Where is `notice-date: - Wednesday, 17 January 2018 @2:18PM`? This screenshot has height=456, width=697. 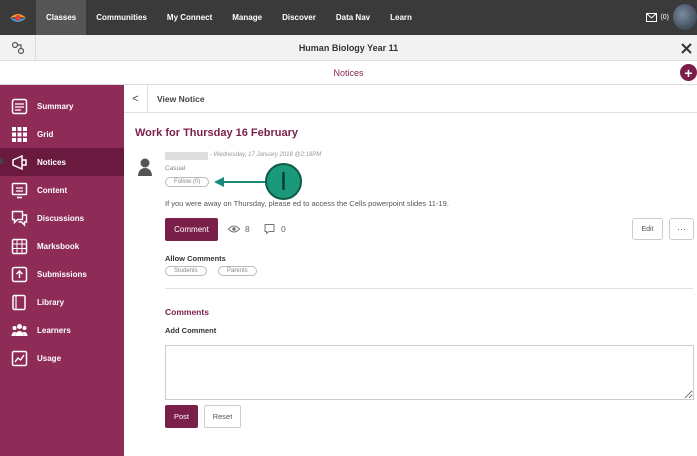 notice-date: - Wednesday, 17 January 2018 @2:18PM is located at coordinates (266, 155).